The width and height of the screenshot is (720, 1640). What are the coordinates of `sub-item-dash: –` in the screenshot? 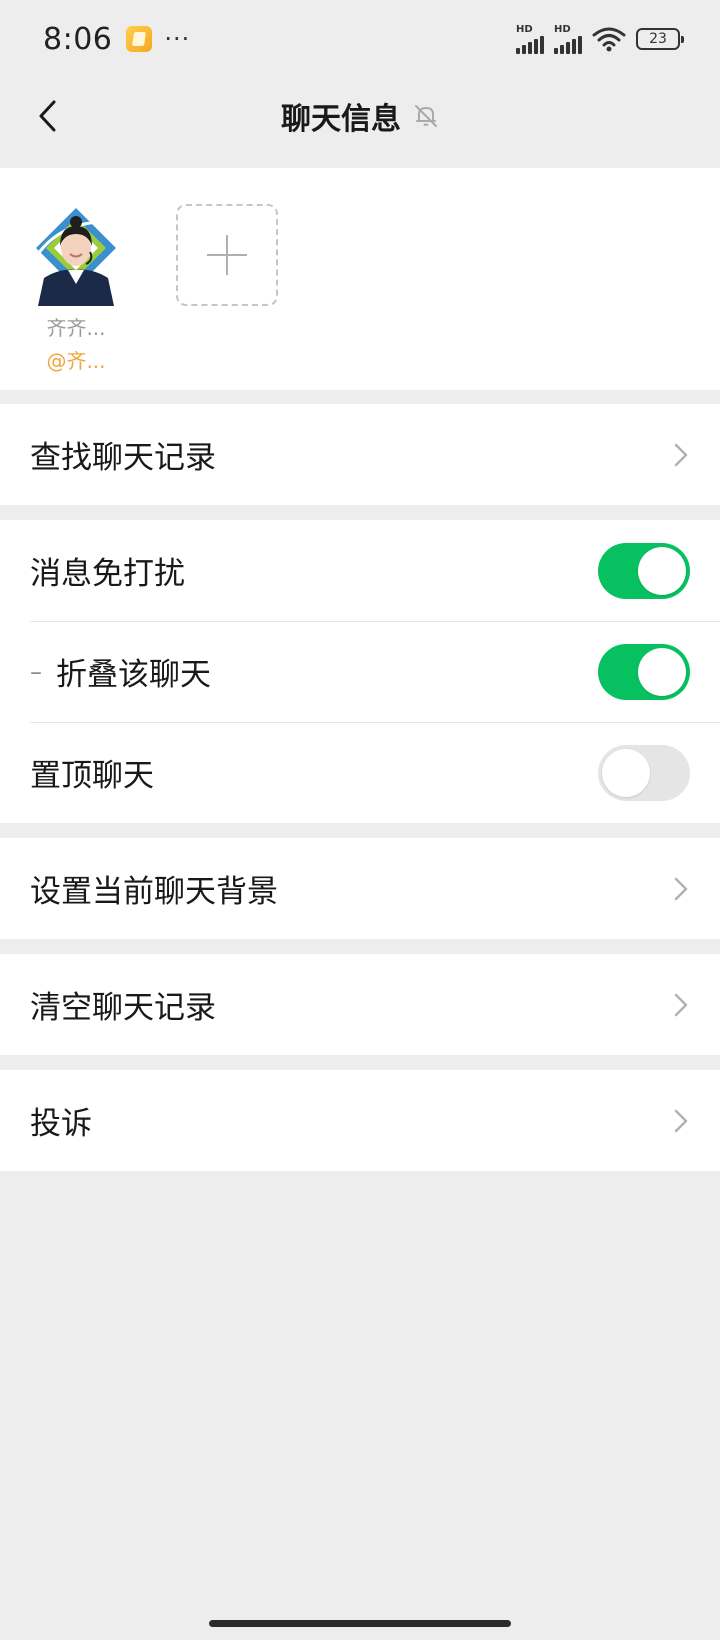 It's located at (36, 671).